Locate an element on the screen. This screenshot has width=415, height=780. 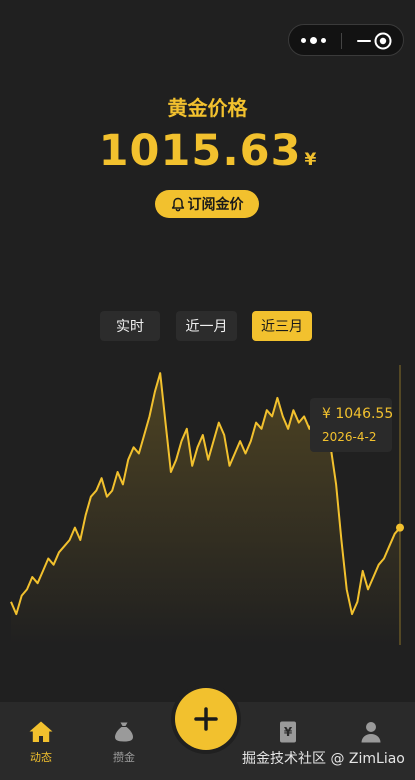
range-tabs: 实时 近一月 近三月 is located at coordinates (207, 326).